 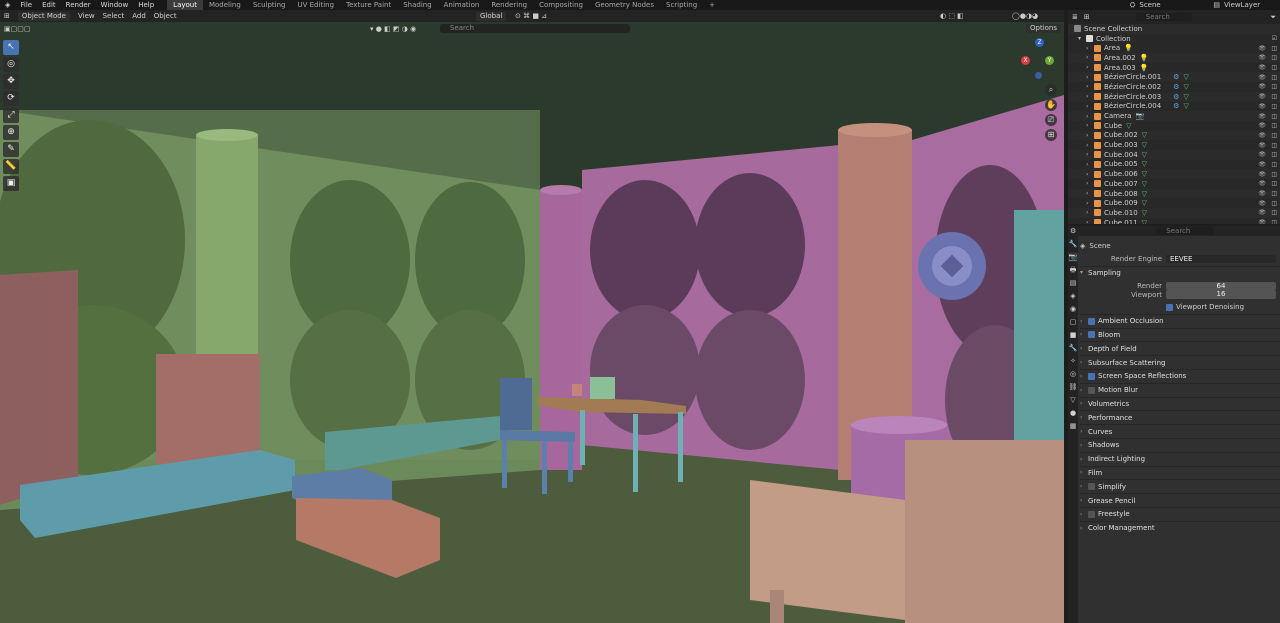 What do you see at coordinates (1274, 38) in the screenshot?
I see `checkbox-icon: ☑` at bounding box center [1274, 38].